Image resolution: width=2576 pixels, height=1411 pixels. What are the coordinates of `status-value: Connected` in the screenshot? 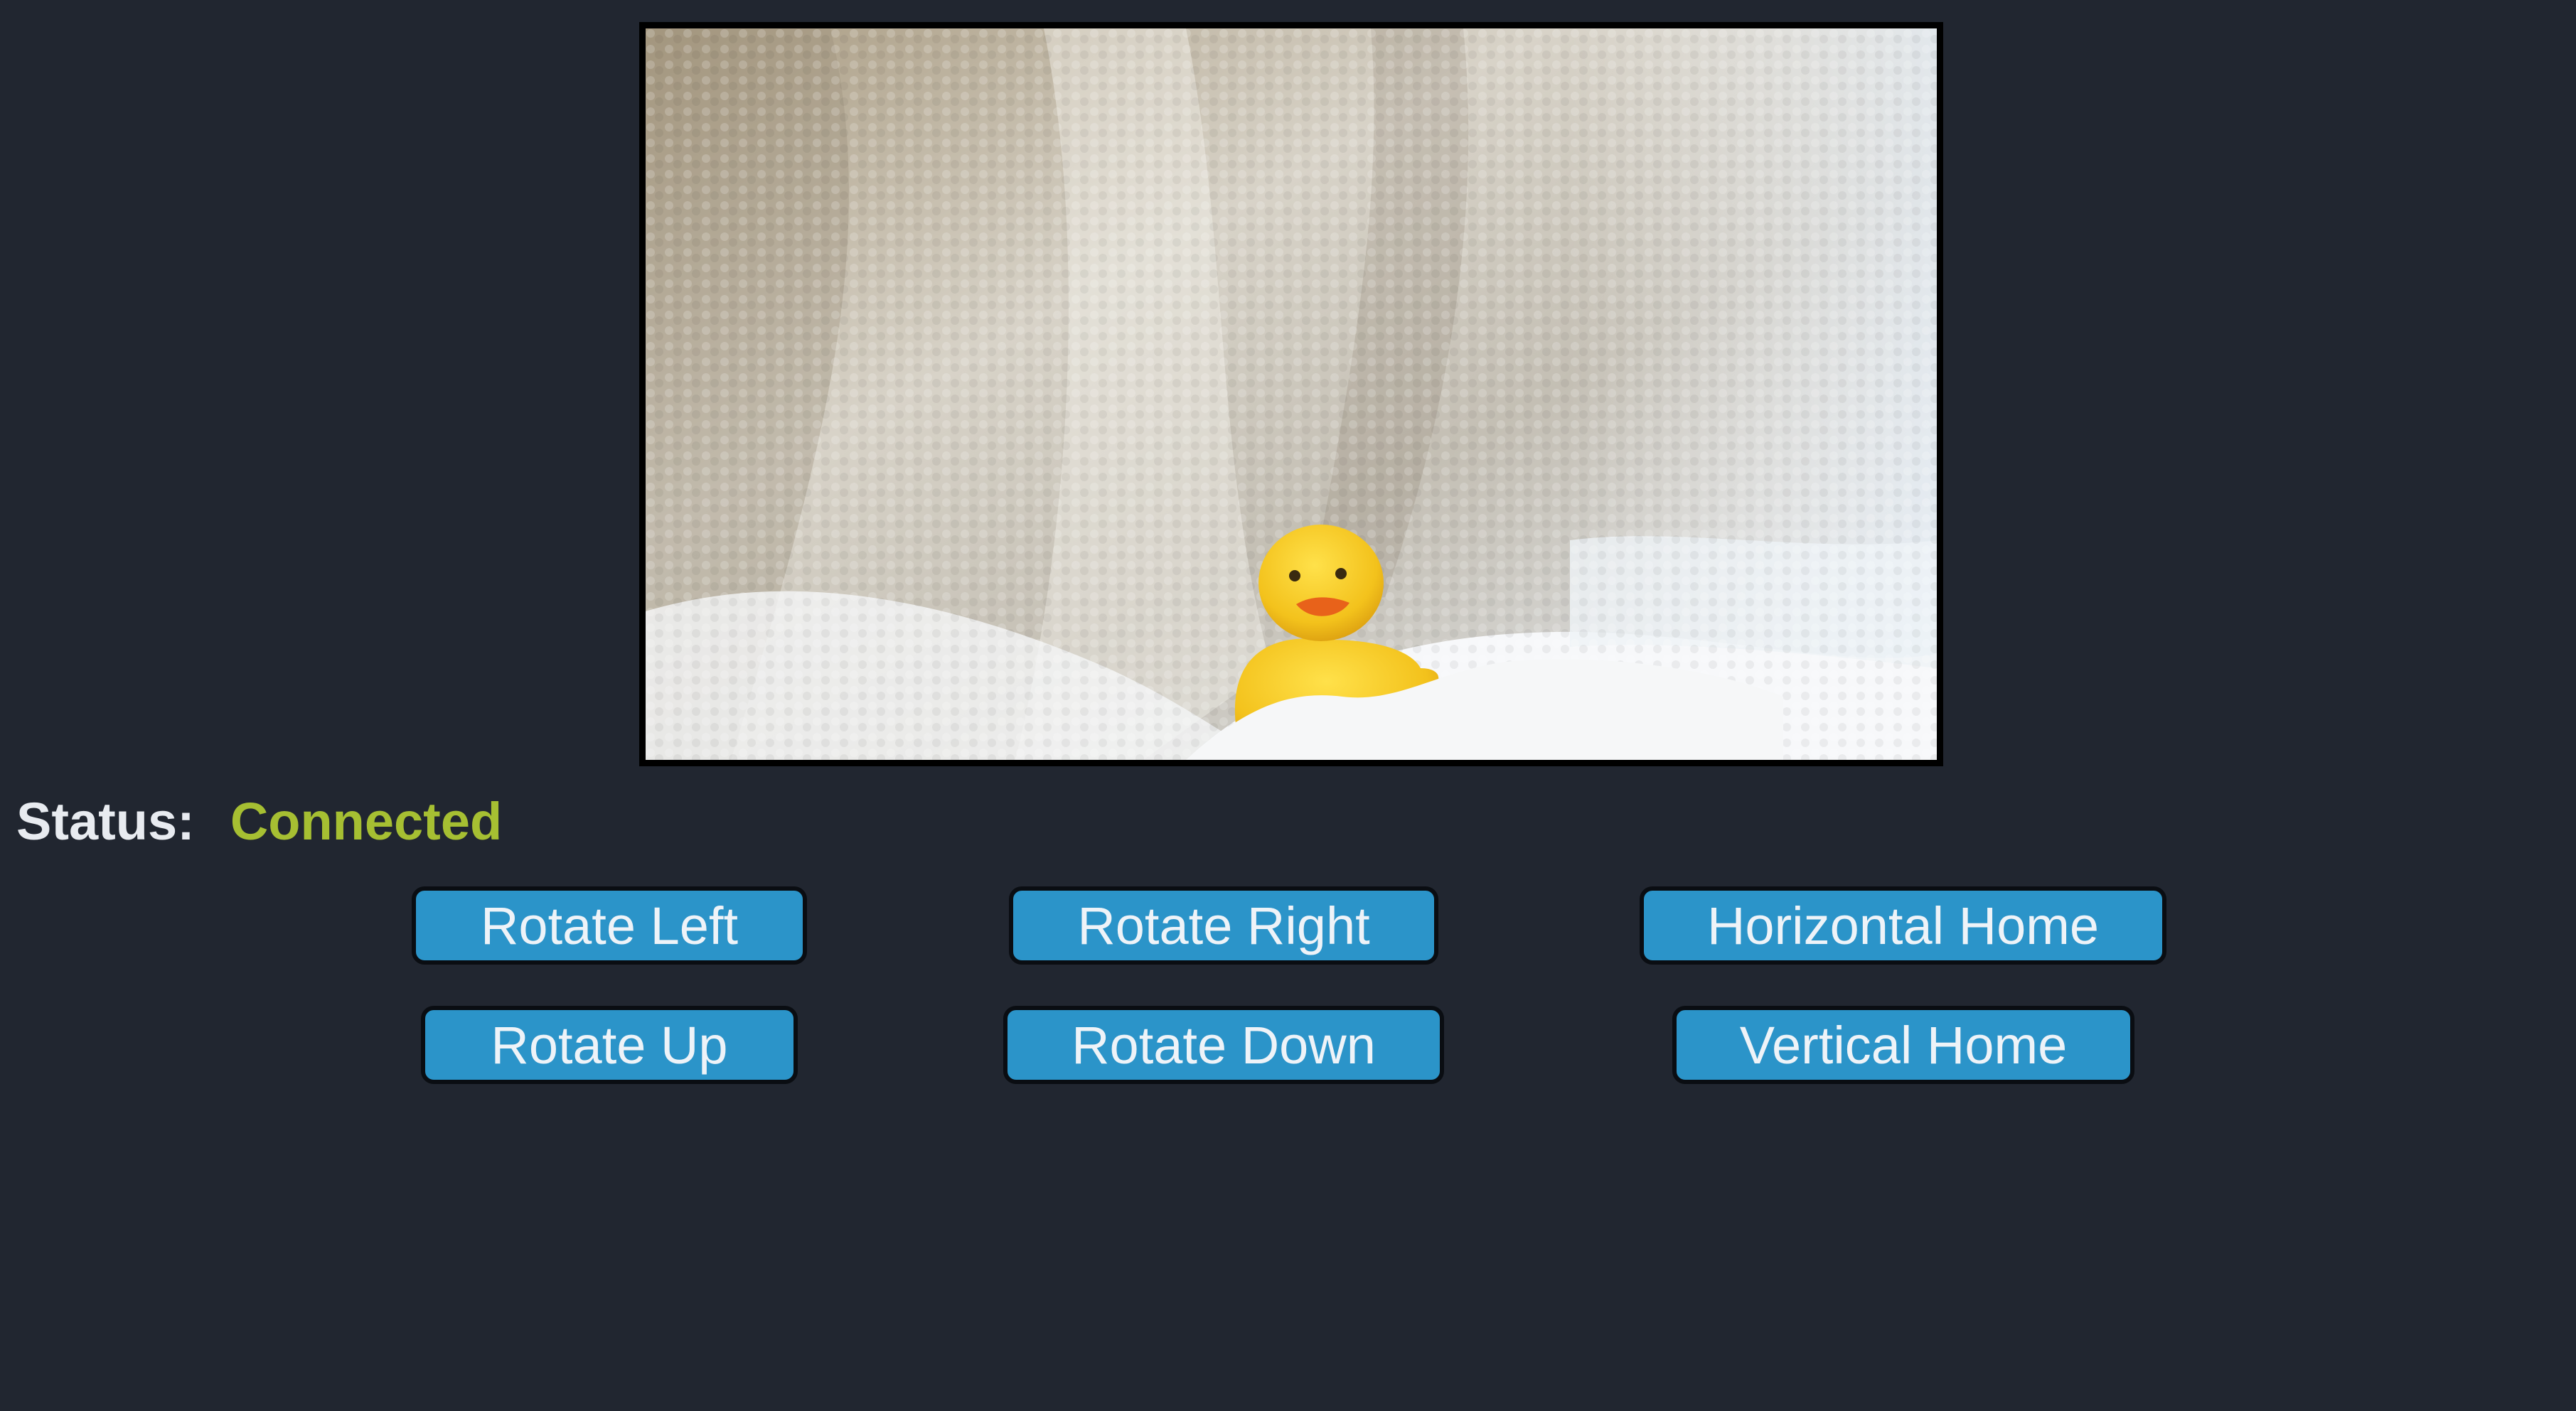 It's located at (366, 821).